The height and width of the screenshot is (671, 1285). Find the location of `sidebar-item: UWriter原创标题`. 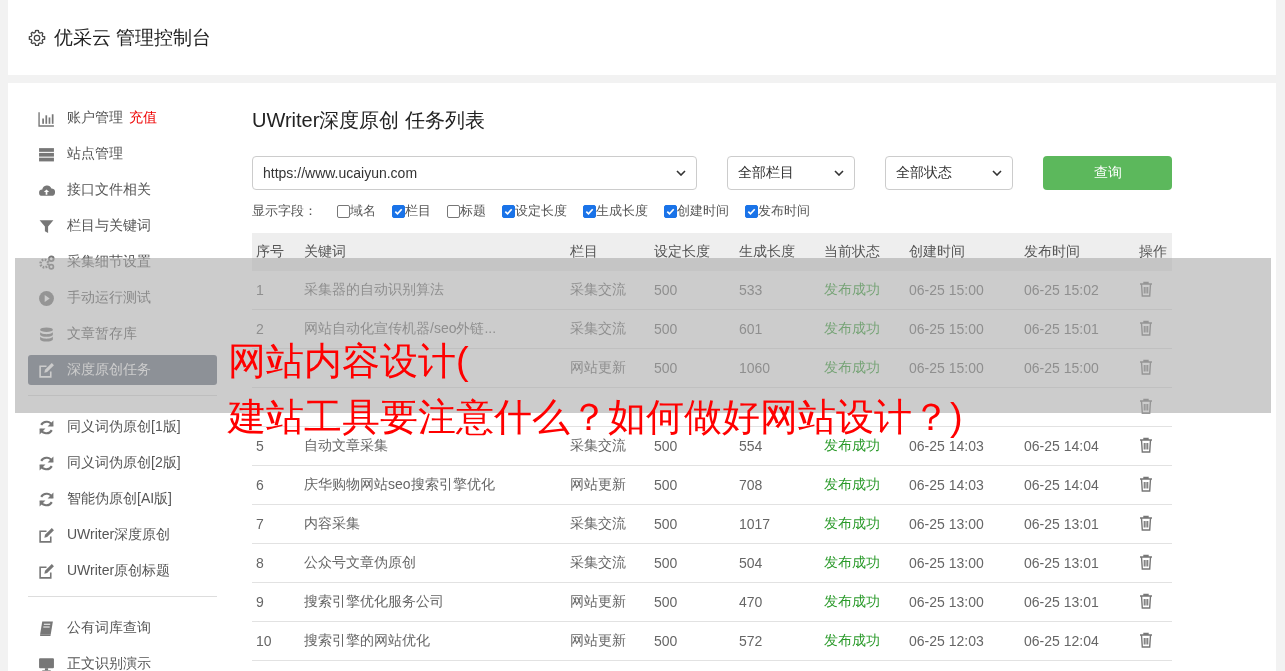

sidebar-item: UWriter原创标题 is located at coordinates (122, 571).